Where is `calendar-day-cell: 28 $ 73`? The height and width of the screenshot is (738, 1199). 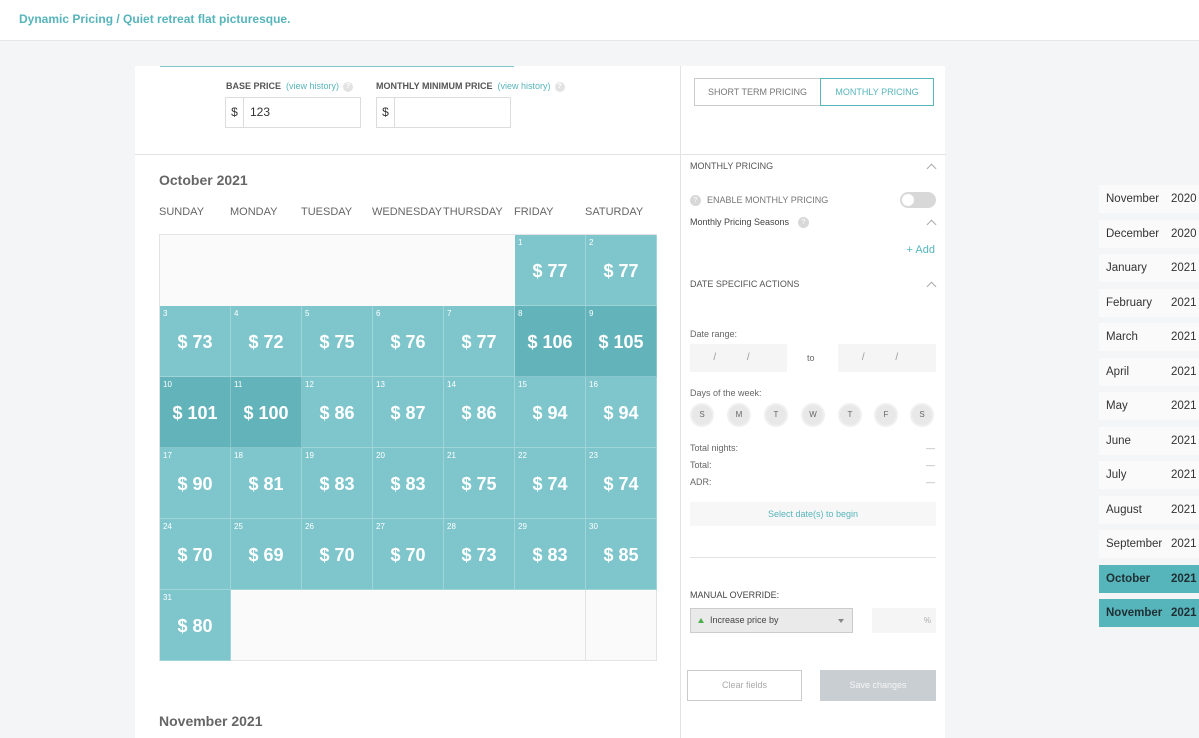 calendar-day-cell: 28 $ 73 is located at coordinates (479, 554).